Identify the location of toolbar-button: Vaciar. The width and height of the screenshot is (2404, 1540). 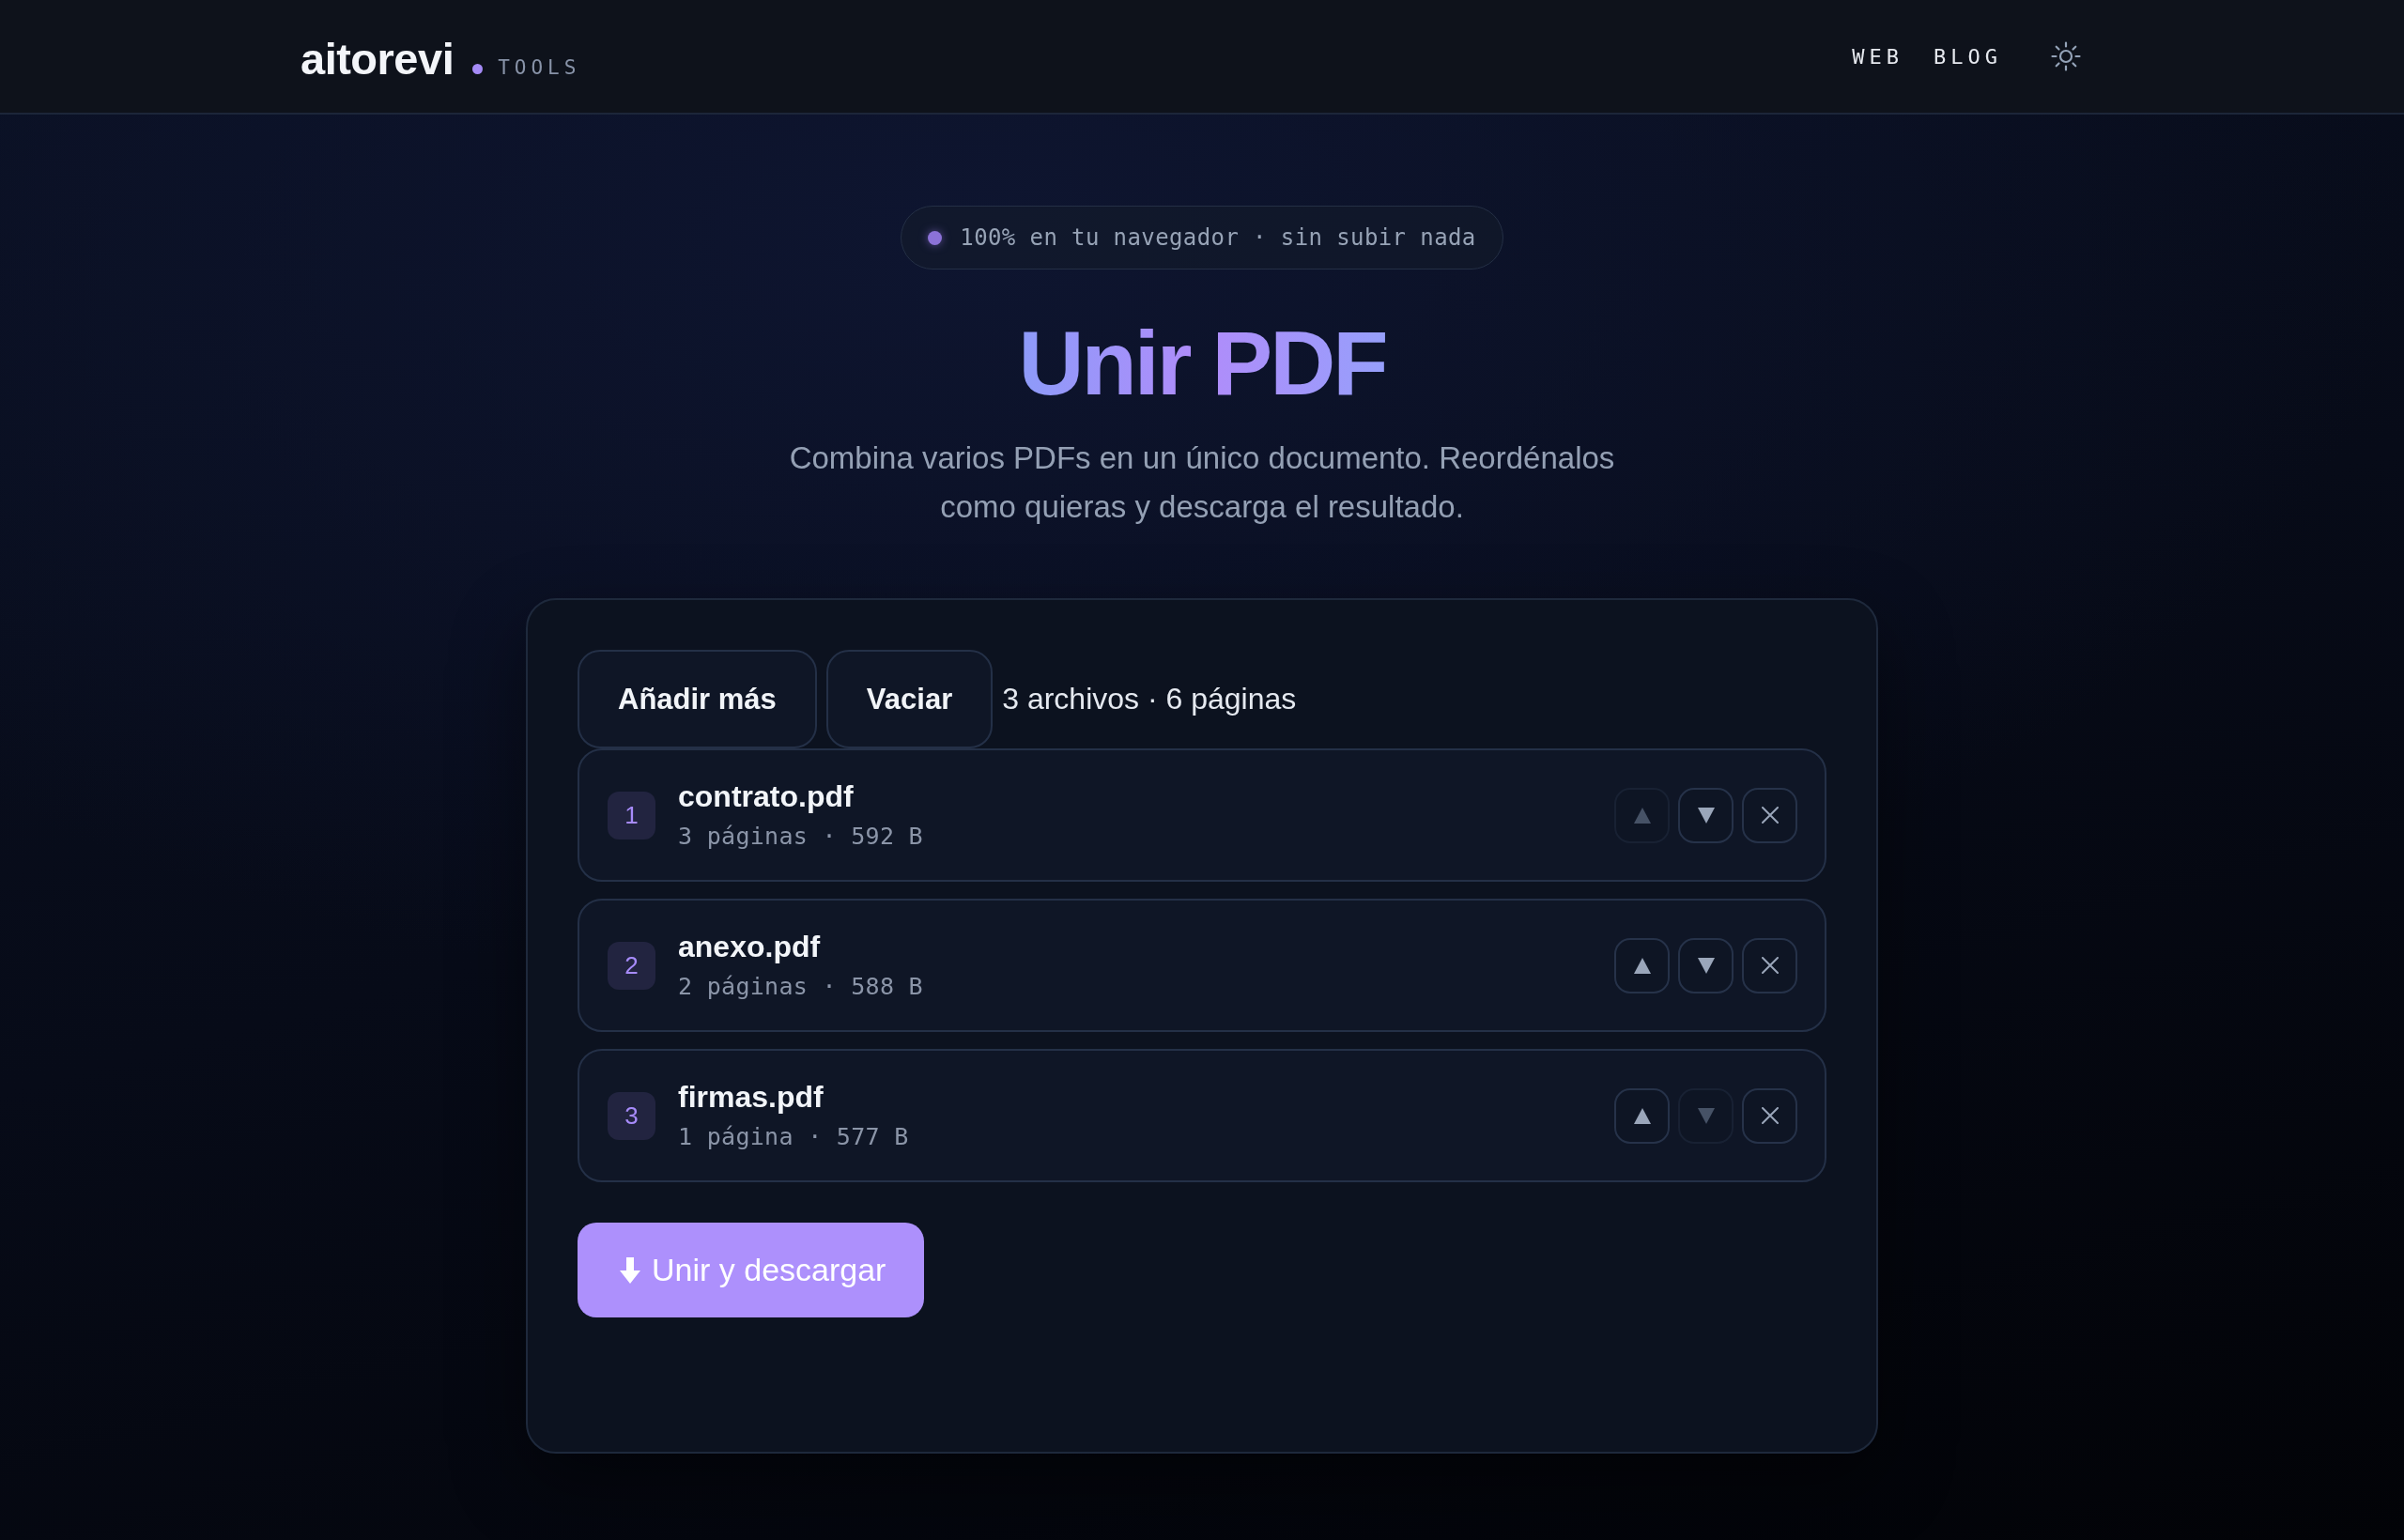
(909, 699).